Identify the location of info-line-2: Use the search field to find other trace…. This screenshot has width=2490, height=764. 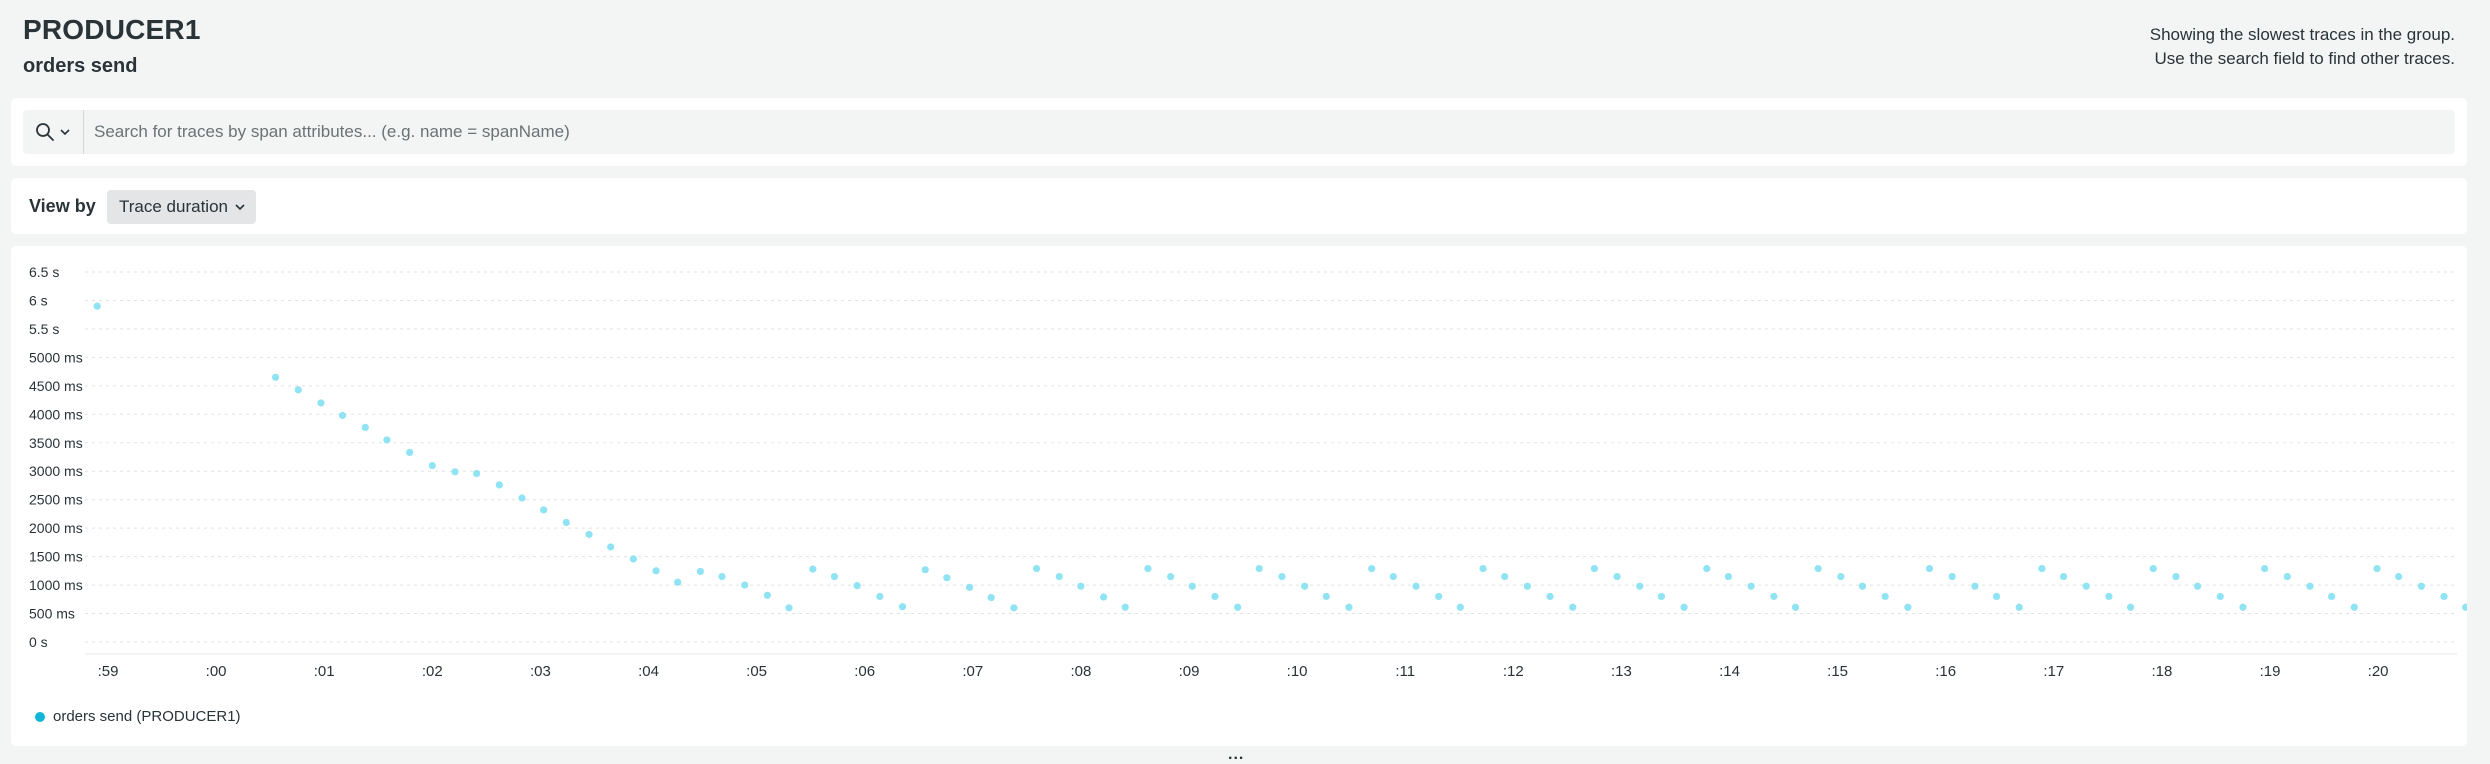
(2305, 58).